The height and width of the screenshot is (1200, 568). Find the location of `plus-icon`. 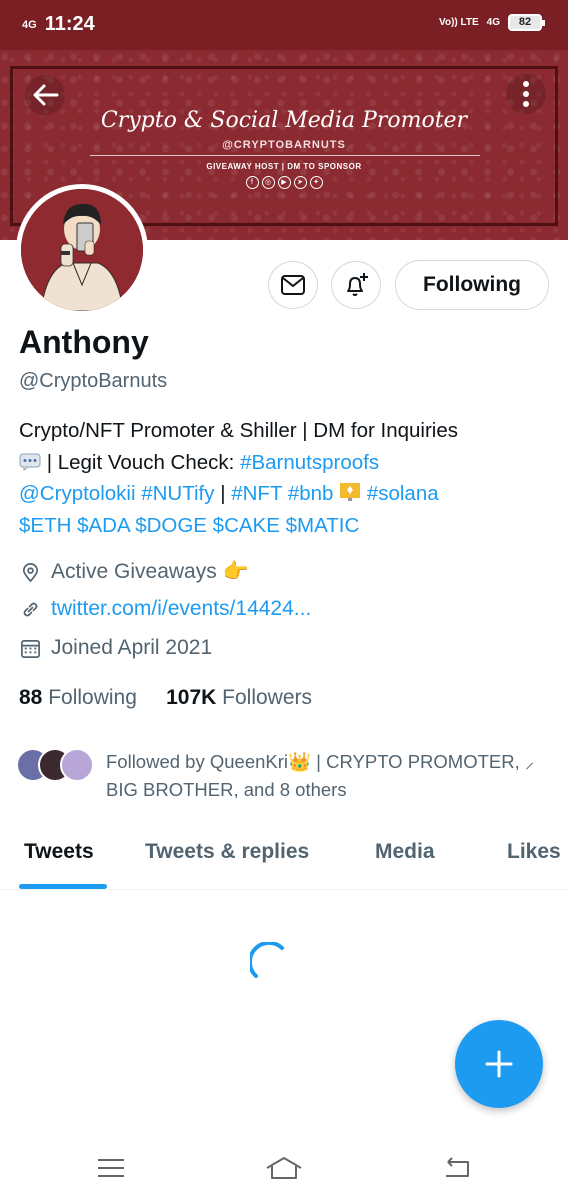

plus-icon is located at coordinates (499, 1064).